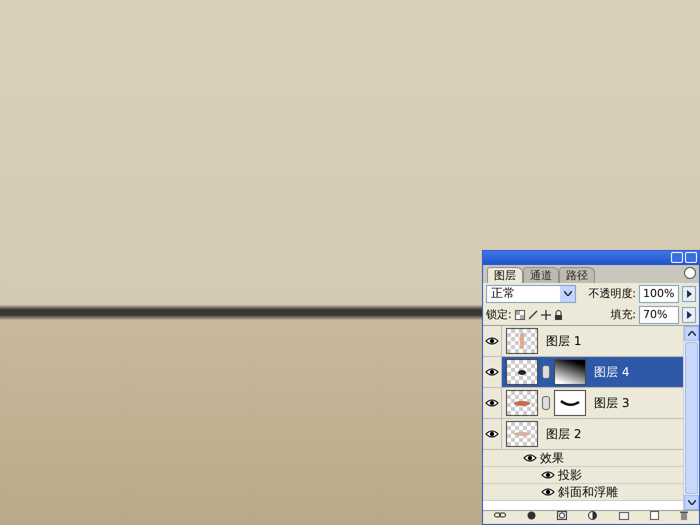 The image size is (700, 525). Describe the element at coordinates (690, 273) in the screenshot. I see `panel-menu-button` at that location.